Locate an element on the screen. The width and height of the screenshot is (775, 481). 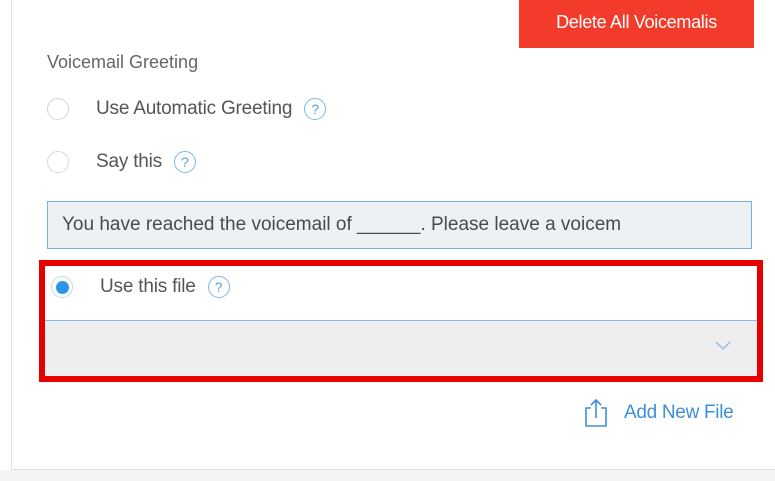
upload-icon is located at coordinates (596, 412).